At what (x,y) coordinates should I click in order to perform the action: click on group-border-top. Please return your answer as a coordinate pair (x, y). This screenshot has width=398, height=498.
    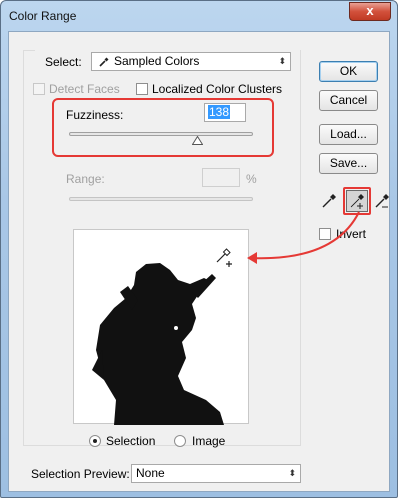
    Looking at the image, I should click on (29, 50).